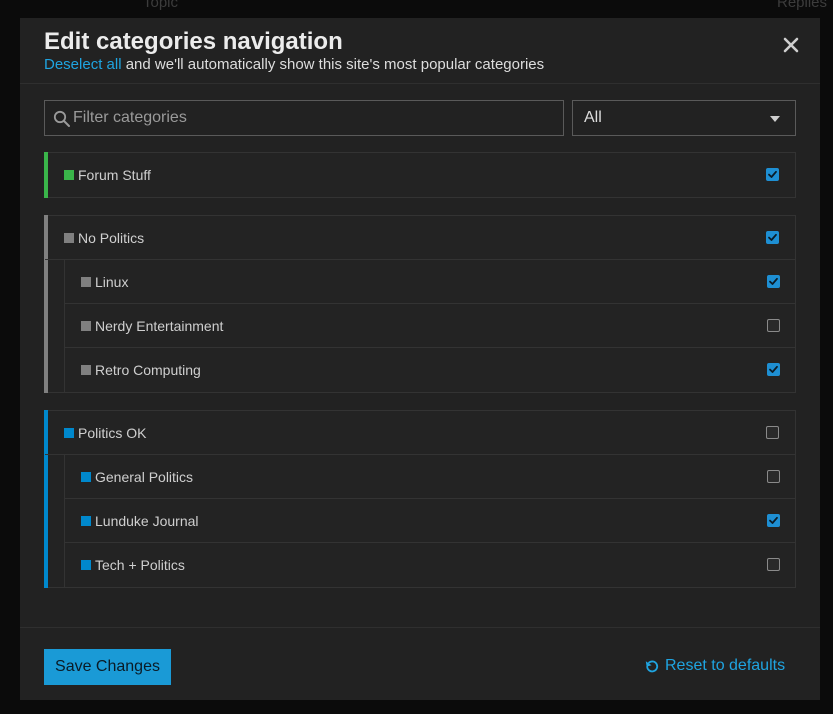 The width and height of the screenshot is (833, 714). I want to click on reset-label: Reset to defaults, so click(725, 665).